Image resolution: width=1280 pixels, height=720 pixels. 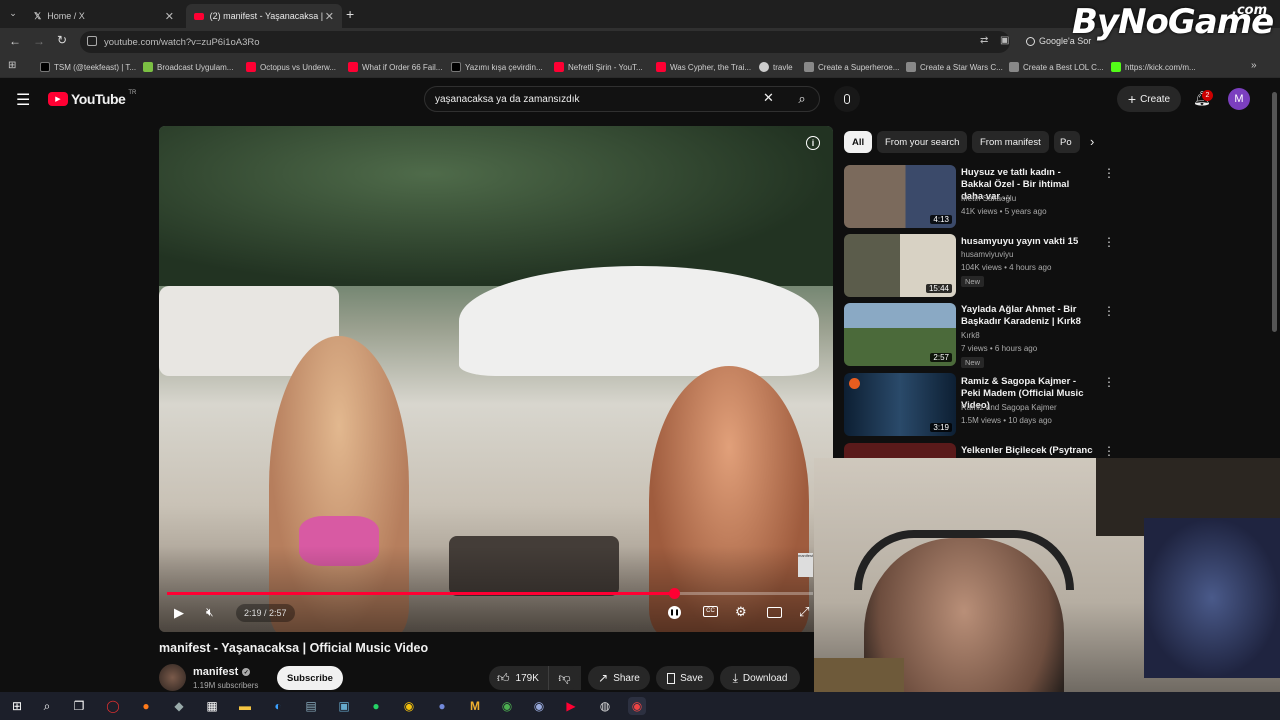 What do you see at coordinates (685, 678) in the screenshot?
I see `save-button: Save` at bounding box center [685, 678].